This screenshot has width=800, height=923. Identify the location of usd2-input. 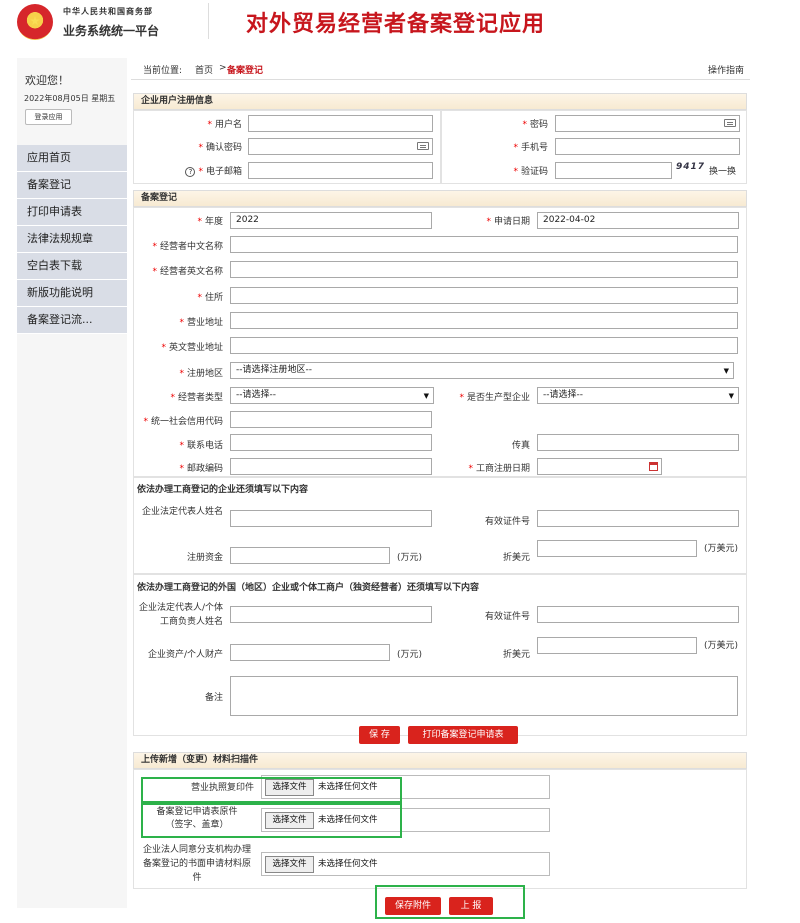
(617, 645).